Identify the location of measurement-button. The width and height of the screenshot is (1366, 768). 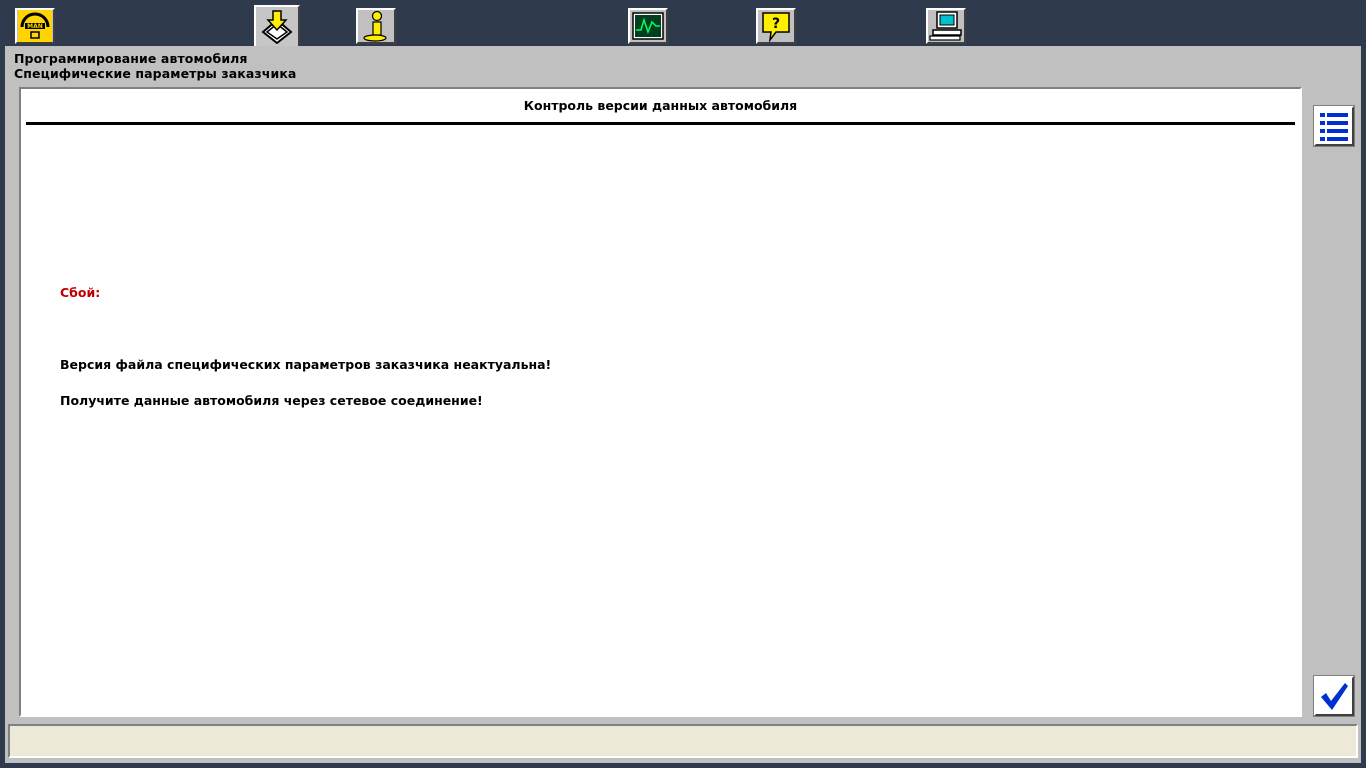
(648, 26).